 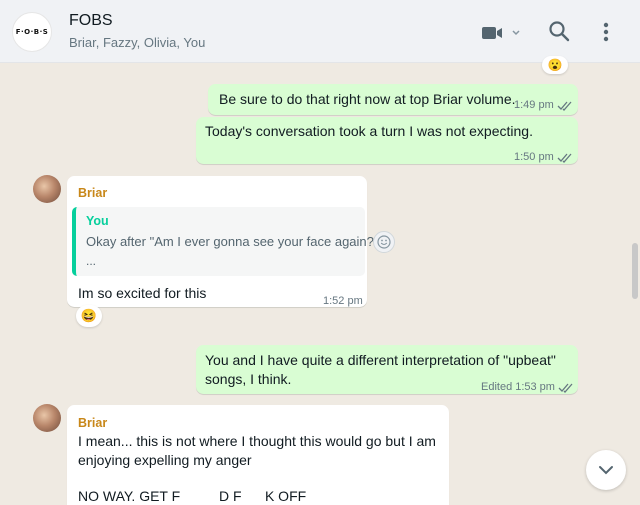 What do you see at coordinates (192, 496) in the screenshot?
I see `message-text-line: NO WAY. GET F D F K OFF` at bounding box center [192, 496].